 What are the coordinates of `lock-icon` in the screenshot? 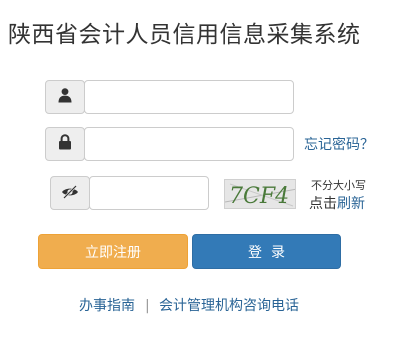 It's located at (65, 144).